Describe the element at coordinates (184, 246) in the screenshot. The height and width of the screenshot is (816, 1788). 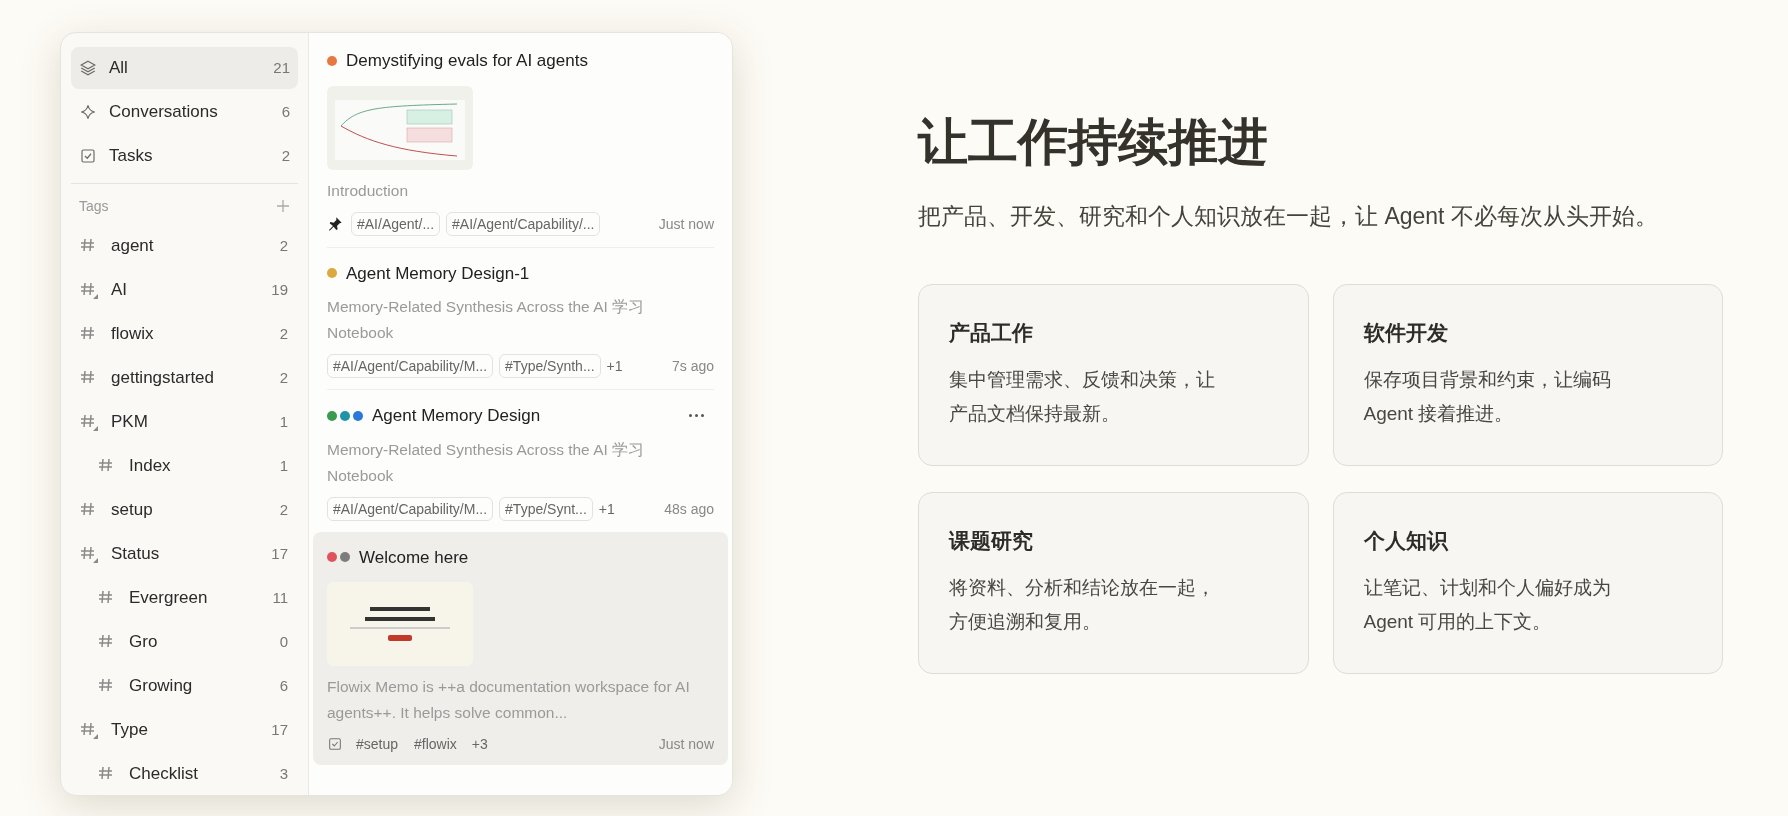
I see `tag-item: agent 2` at that location.